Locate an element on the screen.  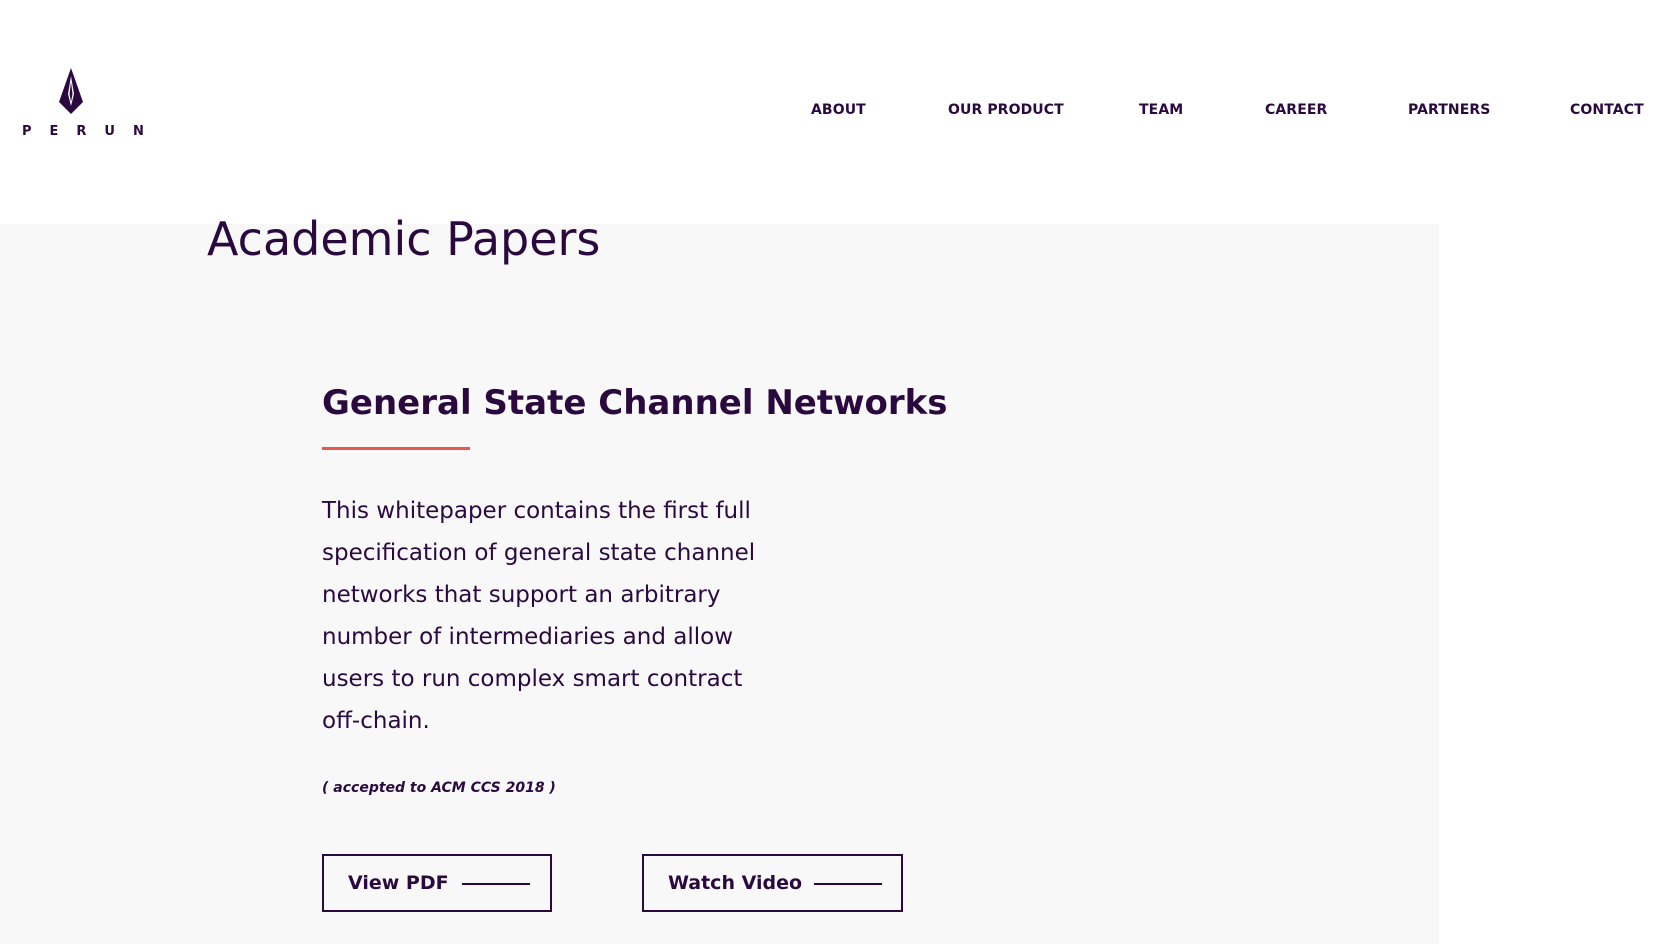
watch-video-label: Watch Video is located at coordinates (735, 883).